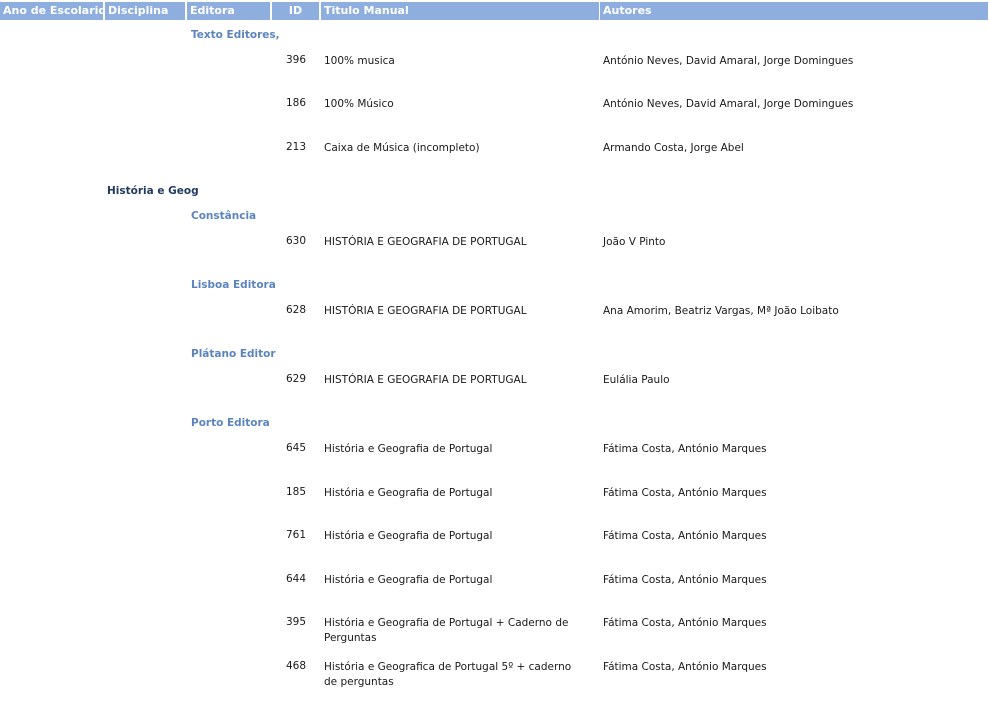 The width and height of the screenshot is (989, 712). Describe the element at coordinates (794, 11) in the screenshot. I see `header-autores: Autores` at that location.